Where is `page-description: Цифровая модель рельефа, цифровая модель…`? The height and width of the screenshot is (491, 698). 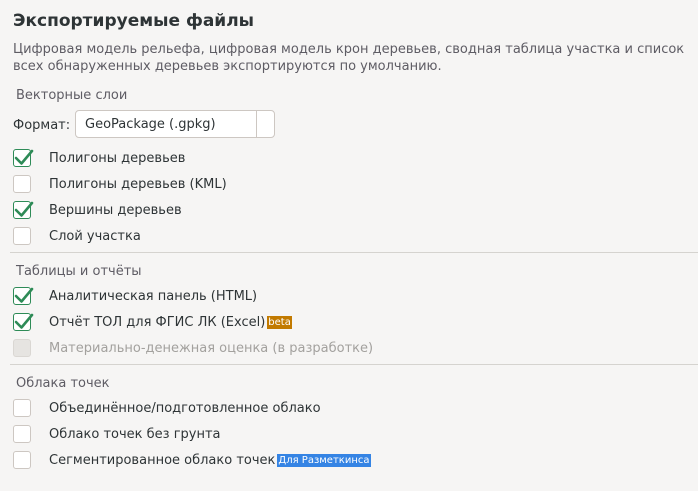
page-description: Цифровая модель рельефа, цифровая модель… is located at coordinates (349, 58).